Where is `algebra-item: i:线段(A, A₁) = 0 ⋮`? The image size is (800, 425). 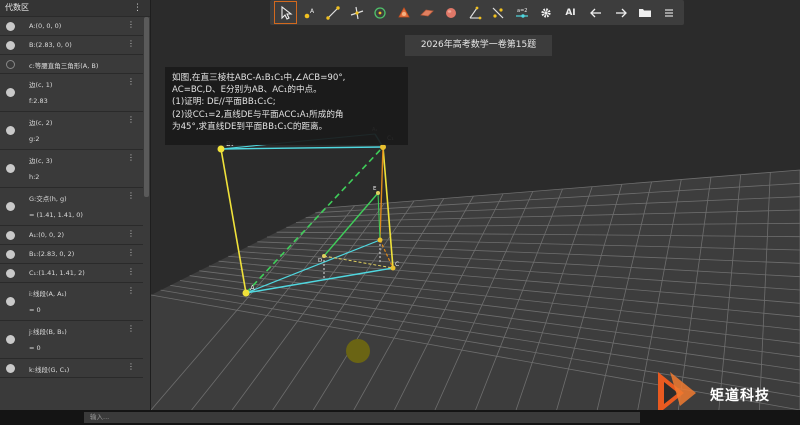
algebra-item: i:线段(A, A₁) = 0 ⋮ is located at coordinates (71, 302).